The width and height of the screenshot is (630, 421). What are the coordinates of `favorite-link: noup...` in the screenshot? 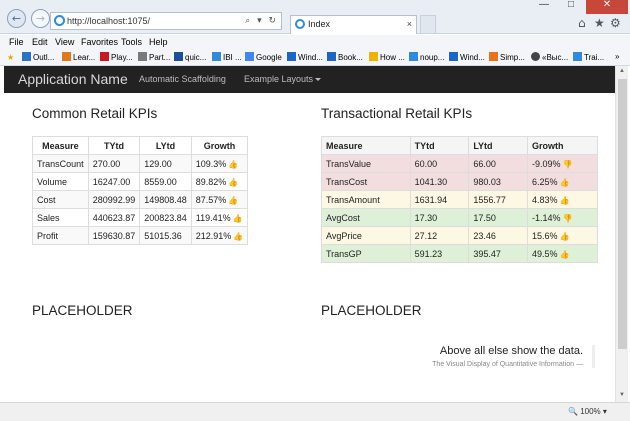 It's located at (426, 57).